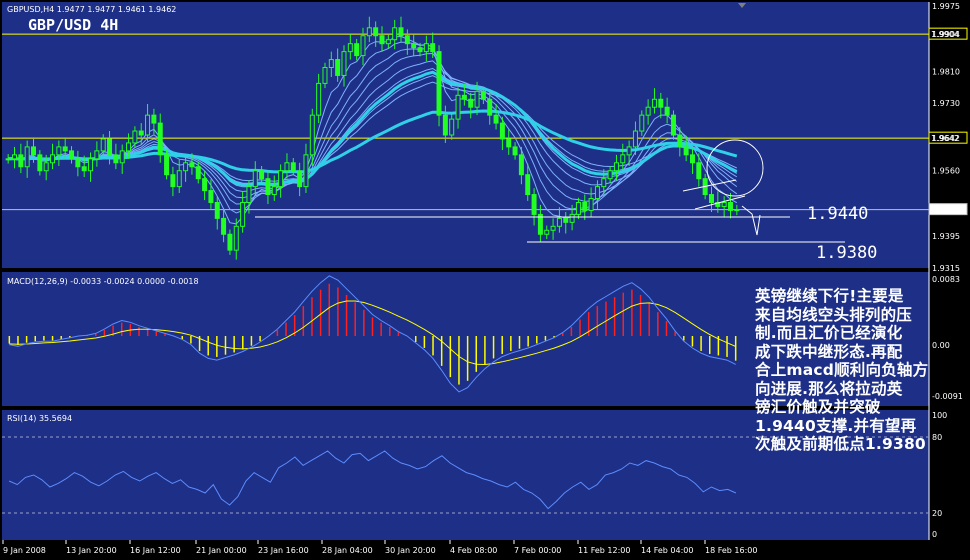 The width and height of the screenshot is (970, 560). I want to click on comment-line: 英镑继续下行!主要是, so click(829, 296).